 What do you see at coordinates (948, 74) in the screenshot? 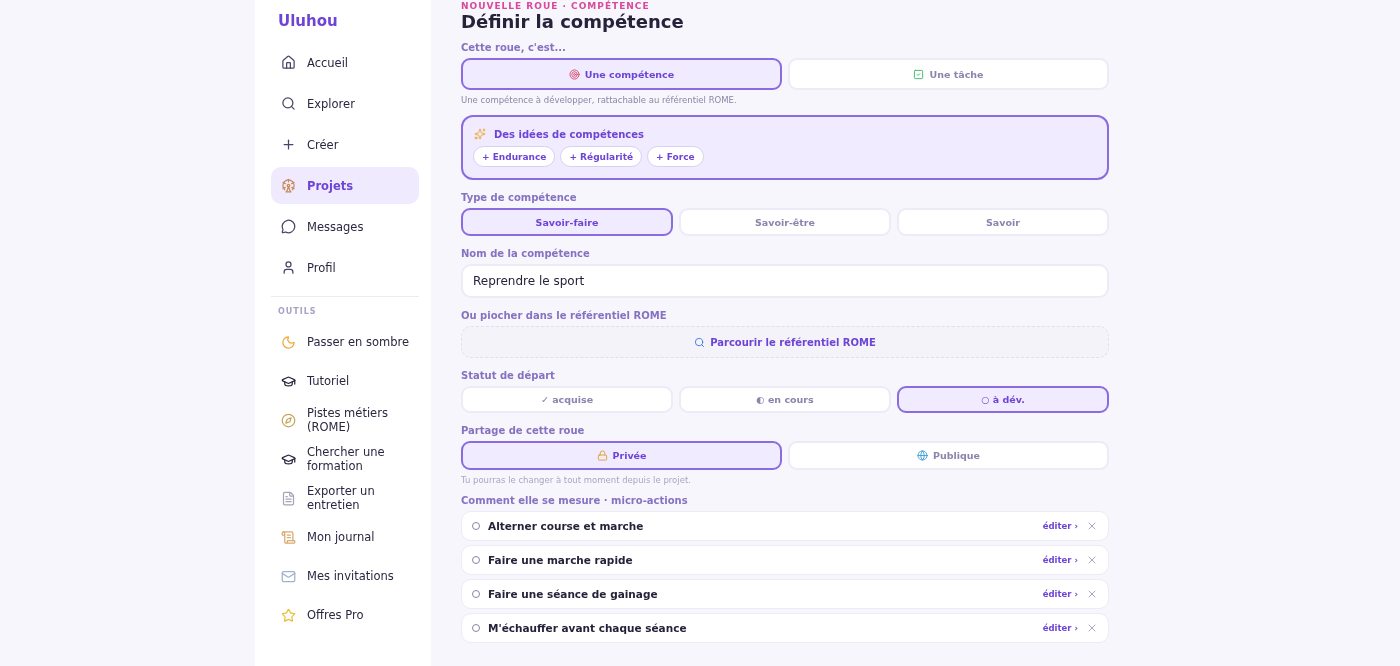
I see `option-button: Une tâche` at bounding box center [948, 74].